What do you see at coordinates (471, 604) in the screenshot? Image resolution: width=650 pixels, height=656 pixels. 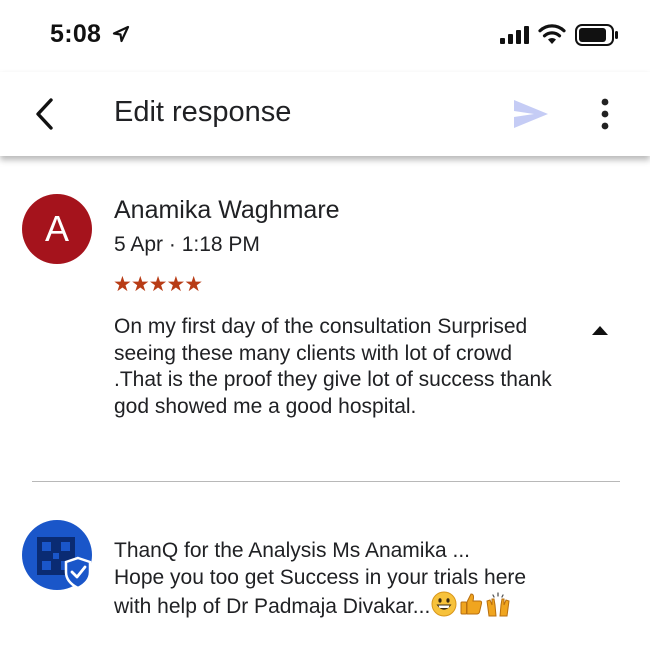 I see `thumbs-up-icon` at bounding box center [471, 604].